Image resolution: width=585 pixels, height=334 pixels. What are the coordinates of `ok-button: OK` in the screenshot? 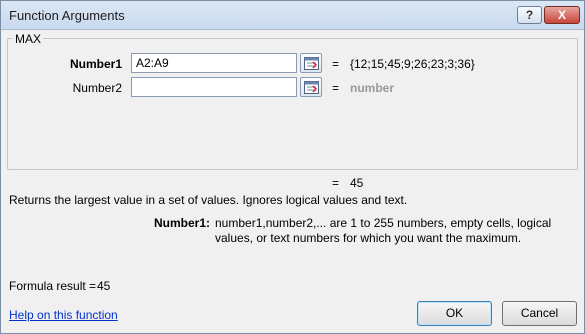 It's located at (454, 313).